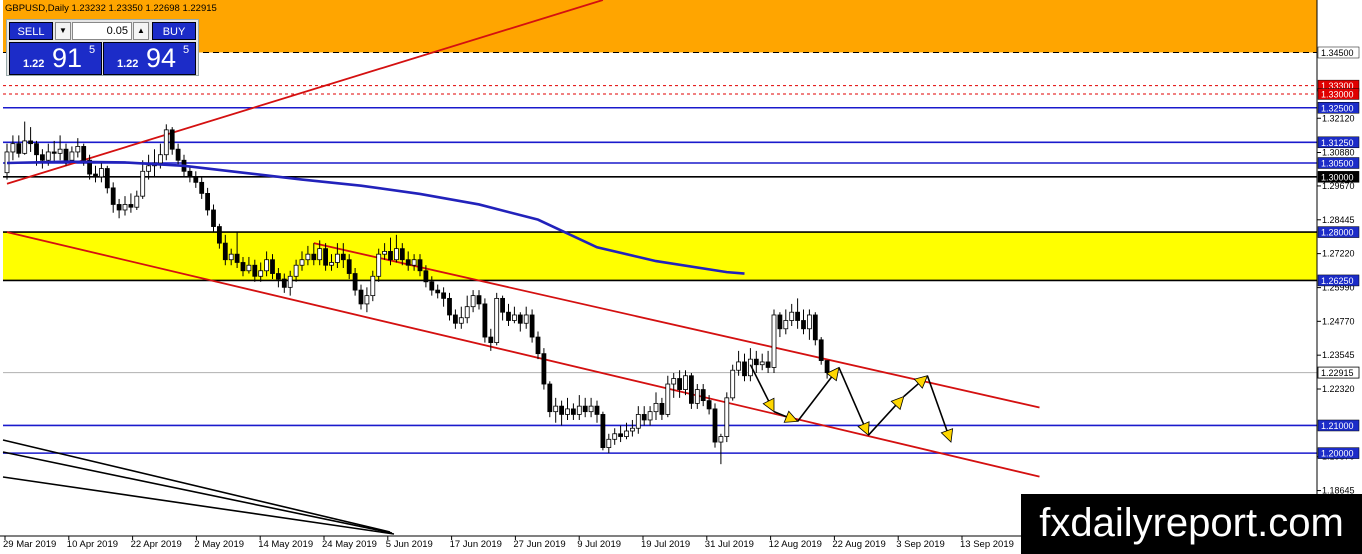 The image size is (1362, 554). Describe the element at coordinates (1338, 355) in the screenshot. I see `y-tick-label: 1.23545` at that location.